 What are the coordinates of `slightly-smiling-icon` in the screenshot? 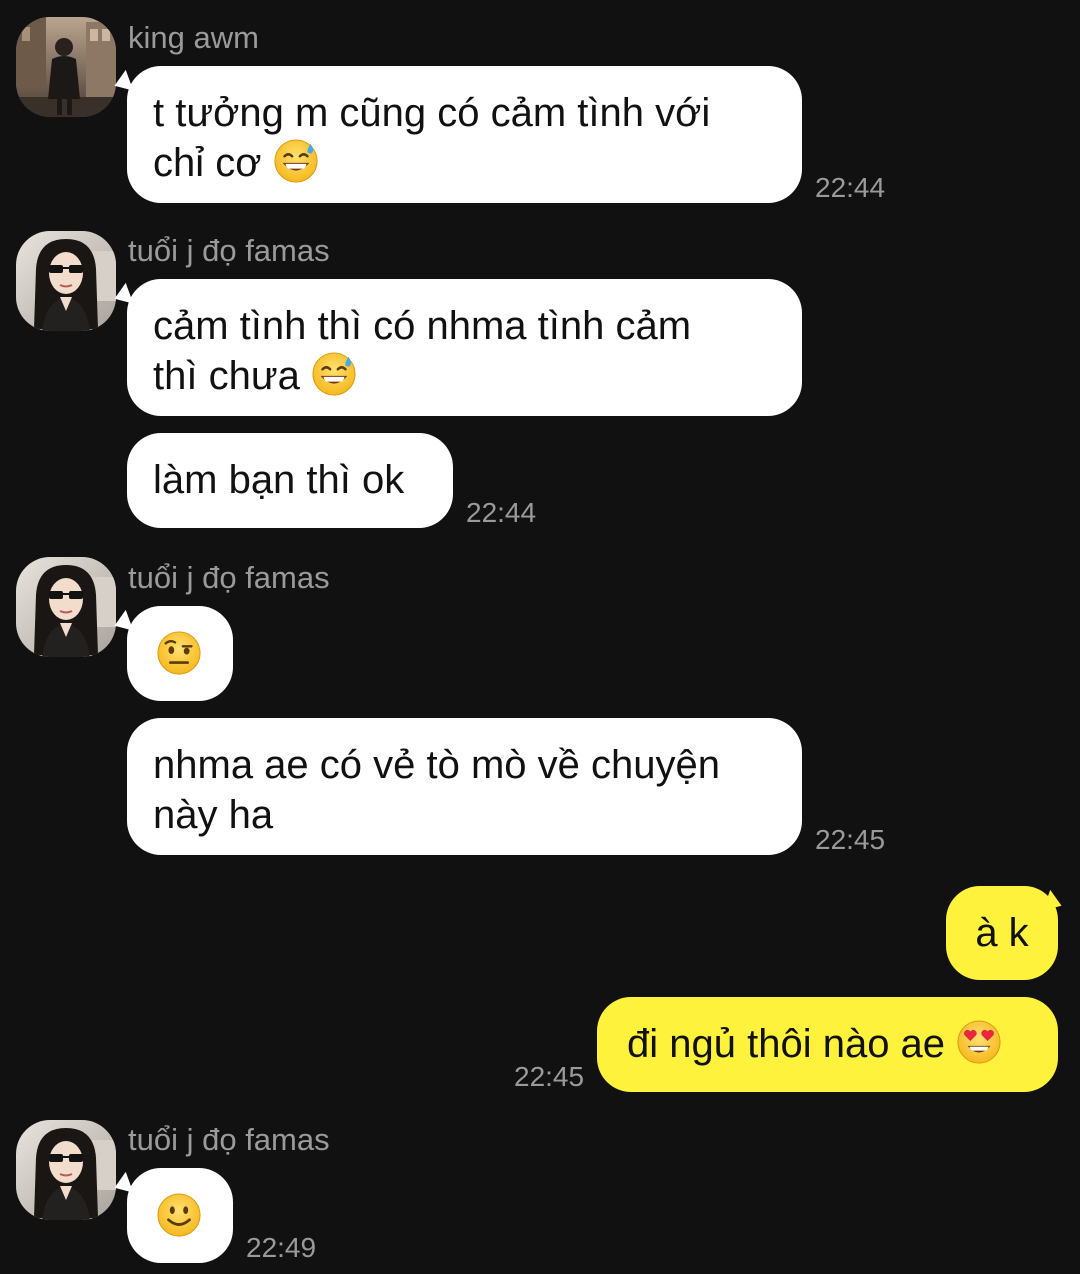 It's located at (179, 1215).